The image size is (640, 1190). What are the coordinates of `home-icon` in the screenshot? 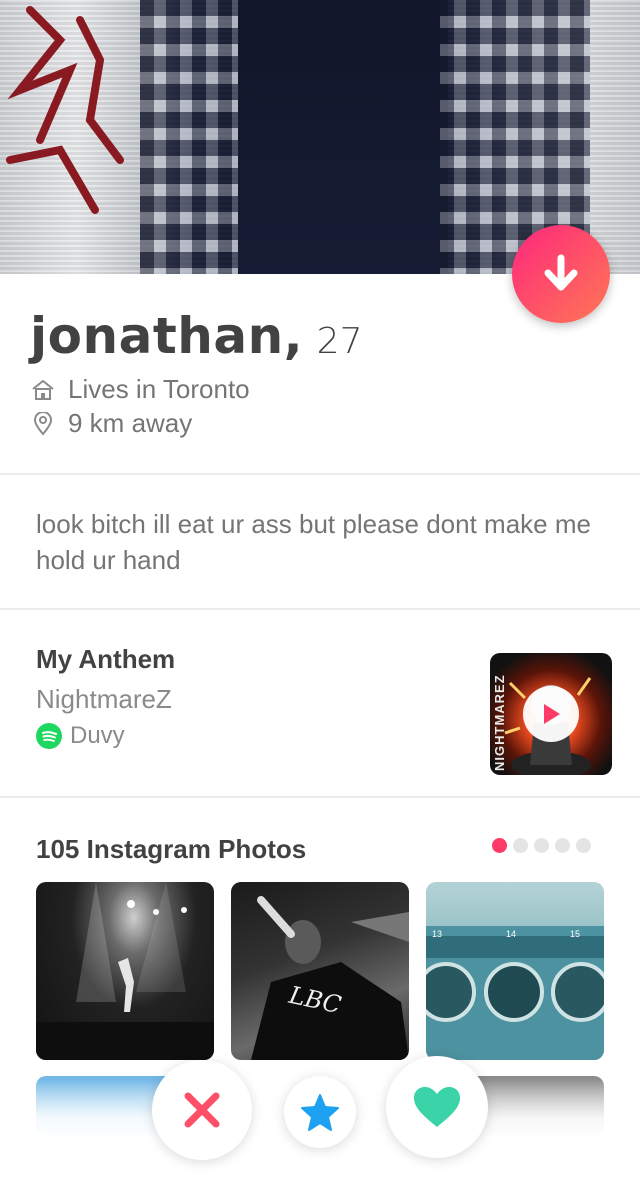 It's located at (43, 390).